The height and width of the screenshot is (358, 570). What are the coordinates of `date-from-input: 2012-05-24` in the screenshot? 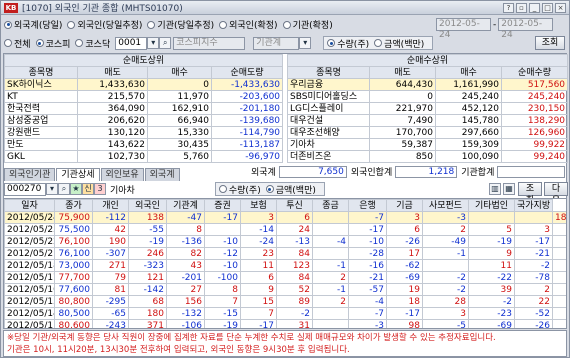 It's located at (463, 29).